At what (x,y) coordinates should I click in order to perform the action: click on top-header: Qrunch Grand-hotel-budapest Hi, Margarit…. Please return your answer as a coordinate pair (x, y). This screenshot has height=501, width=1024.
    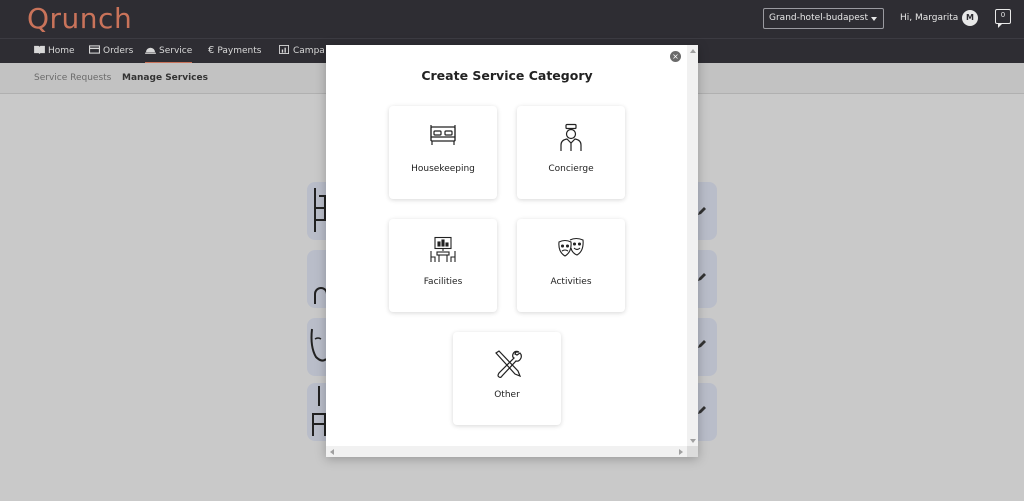
    Looking at the image, I should click on (512, 19).